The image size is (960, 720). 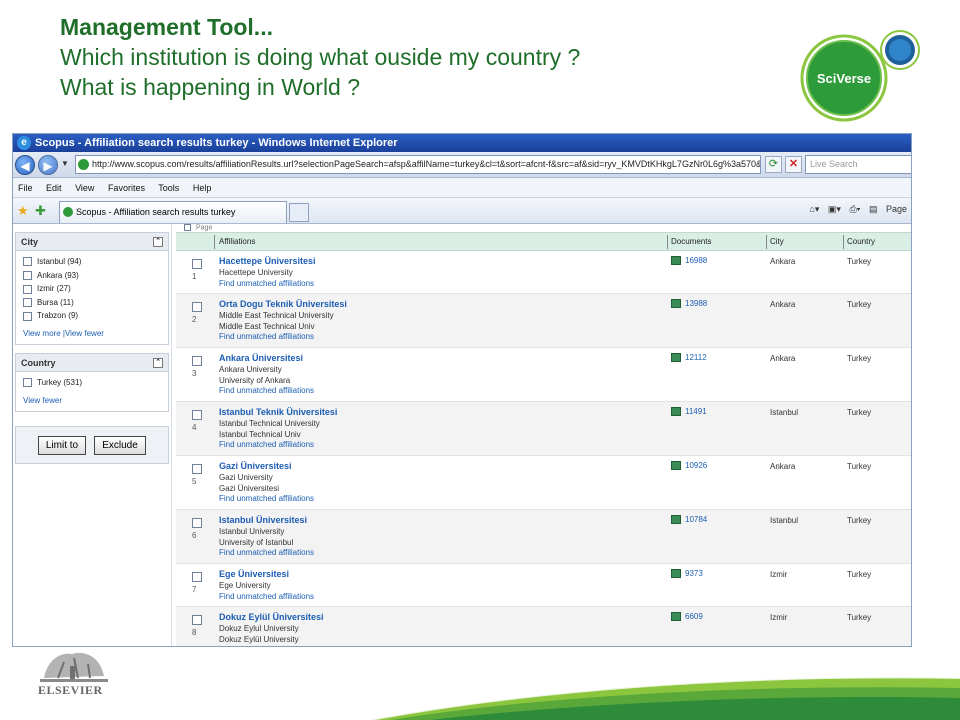 What do you see at coordinates (93, 303) in the screenshot?
I see `facet-item: Bursa (11)` at bounding box center [93, 303].